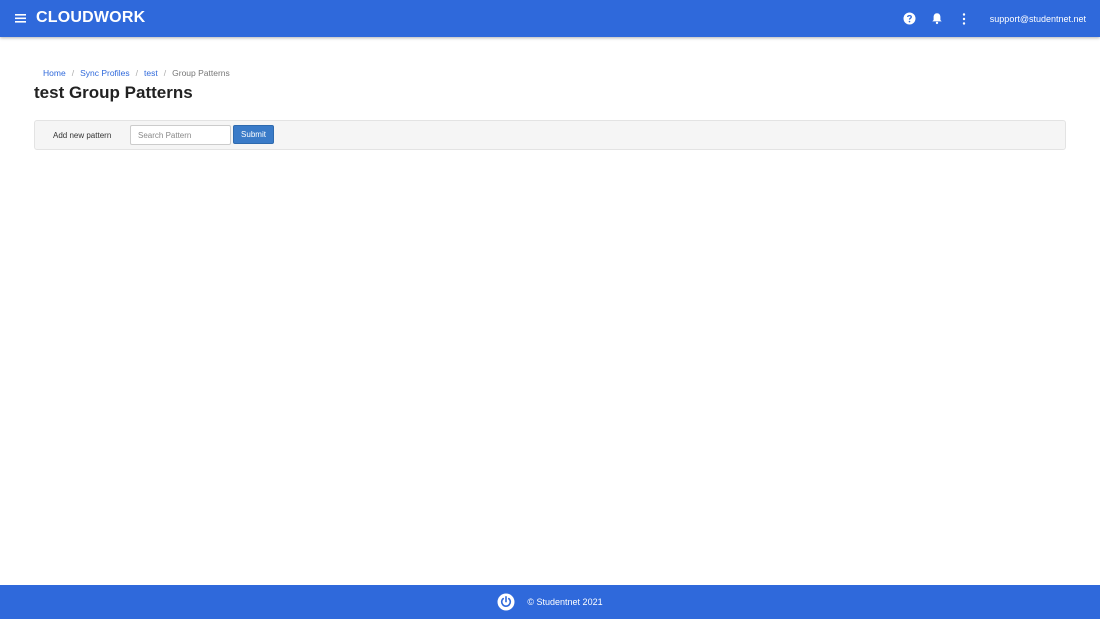  What do you see at coordinates (565, 602) in the screenshot?
I see `footer-copyright: © Studentnet 2021` at bounding box center [565, 602].